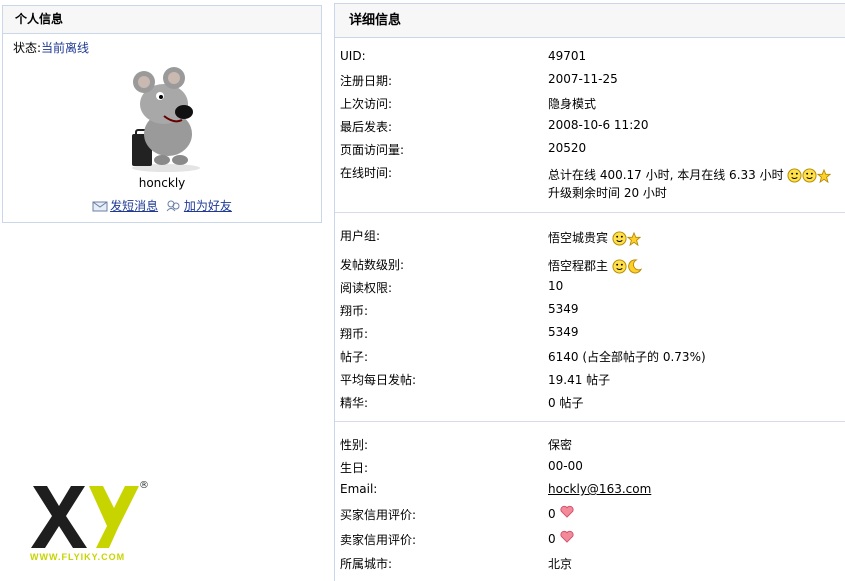 The height and width of the screenshot is (581, 845). I want to click on avatar, so click(166, 119).